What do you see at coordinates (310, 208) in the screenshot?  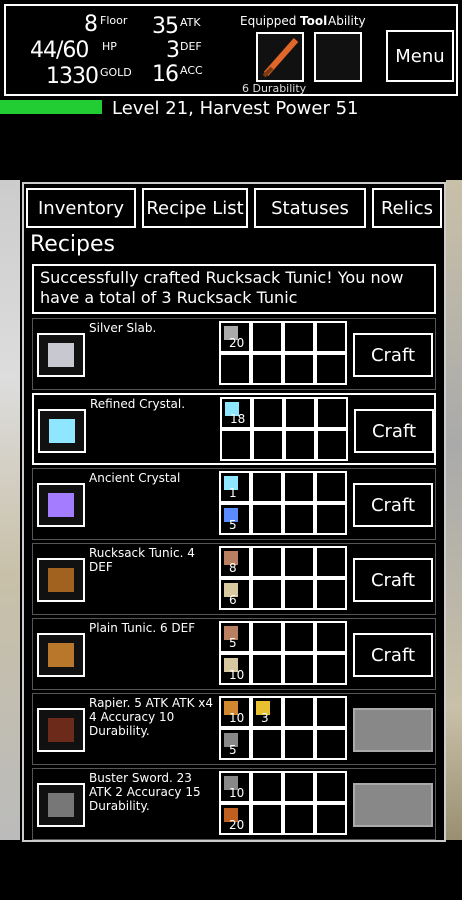 I see `tab-statuses: Statuses` at bounding box center [310, 208].